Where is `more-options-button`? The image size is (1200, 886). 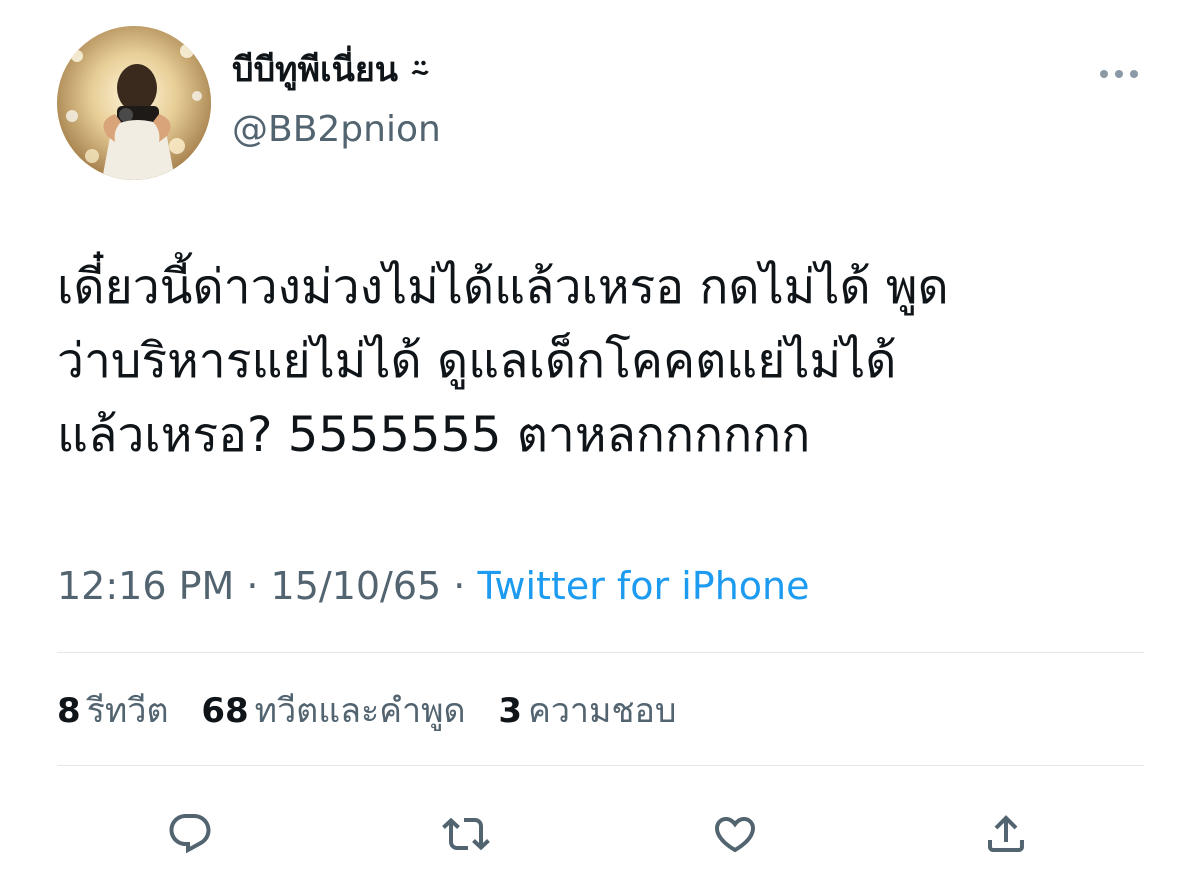
more-options-button is located at coordinates (1119, 74).